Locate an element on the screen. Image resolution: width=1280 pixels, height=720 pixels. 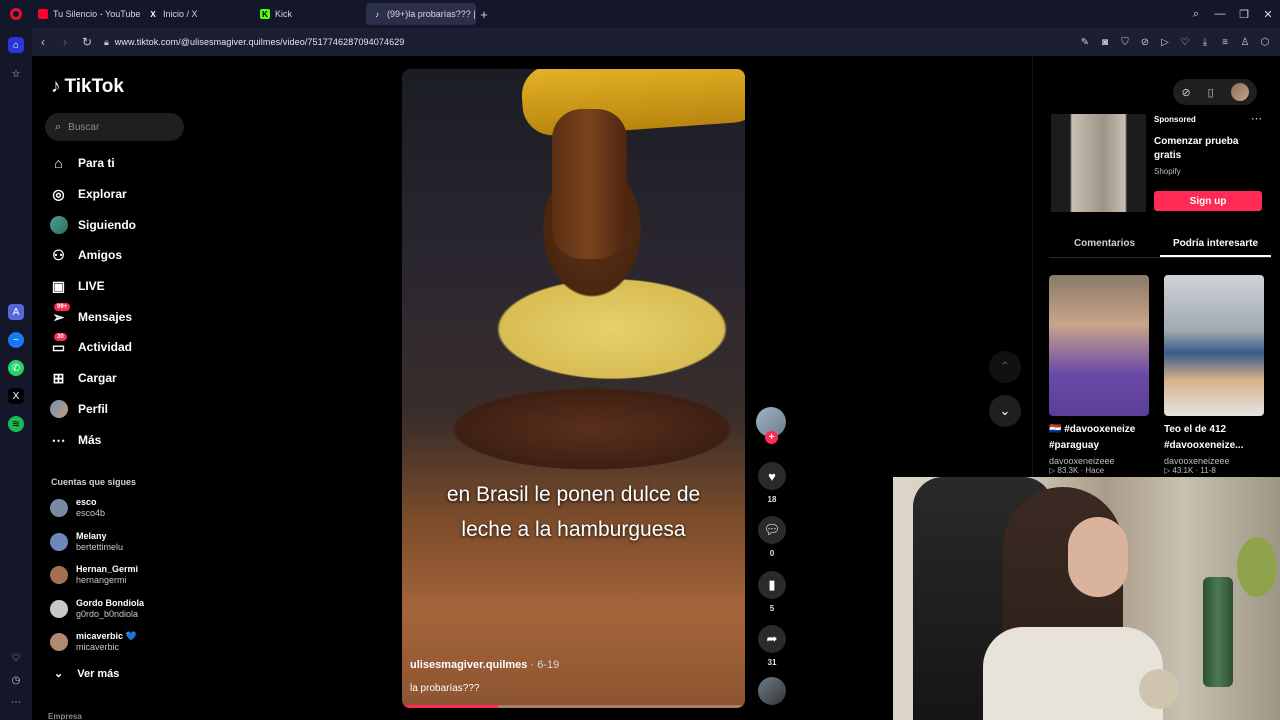
nav-perfil: Perfil is located at coordinates (78, 409).